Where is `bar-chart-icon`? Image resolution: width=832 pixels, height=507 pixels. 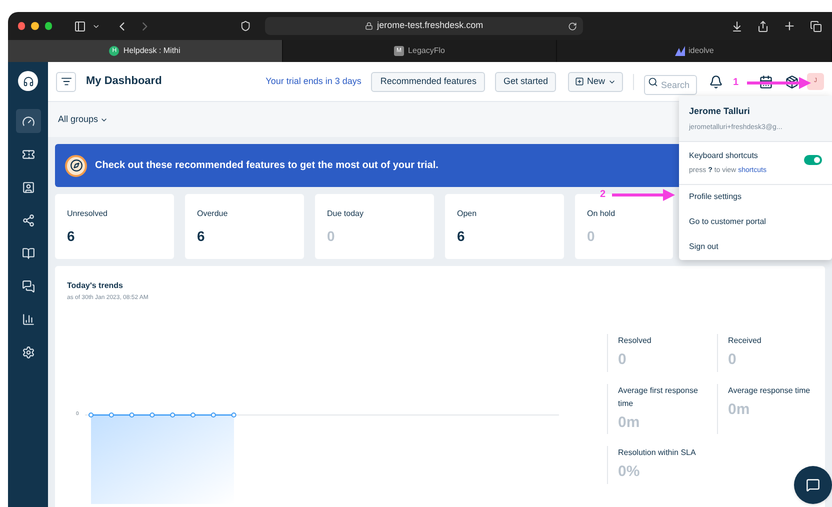
bar-chart-icon is located at coordinates (28, 319).